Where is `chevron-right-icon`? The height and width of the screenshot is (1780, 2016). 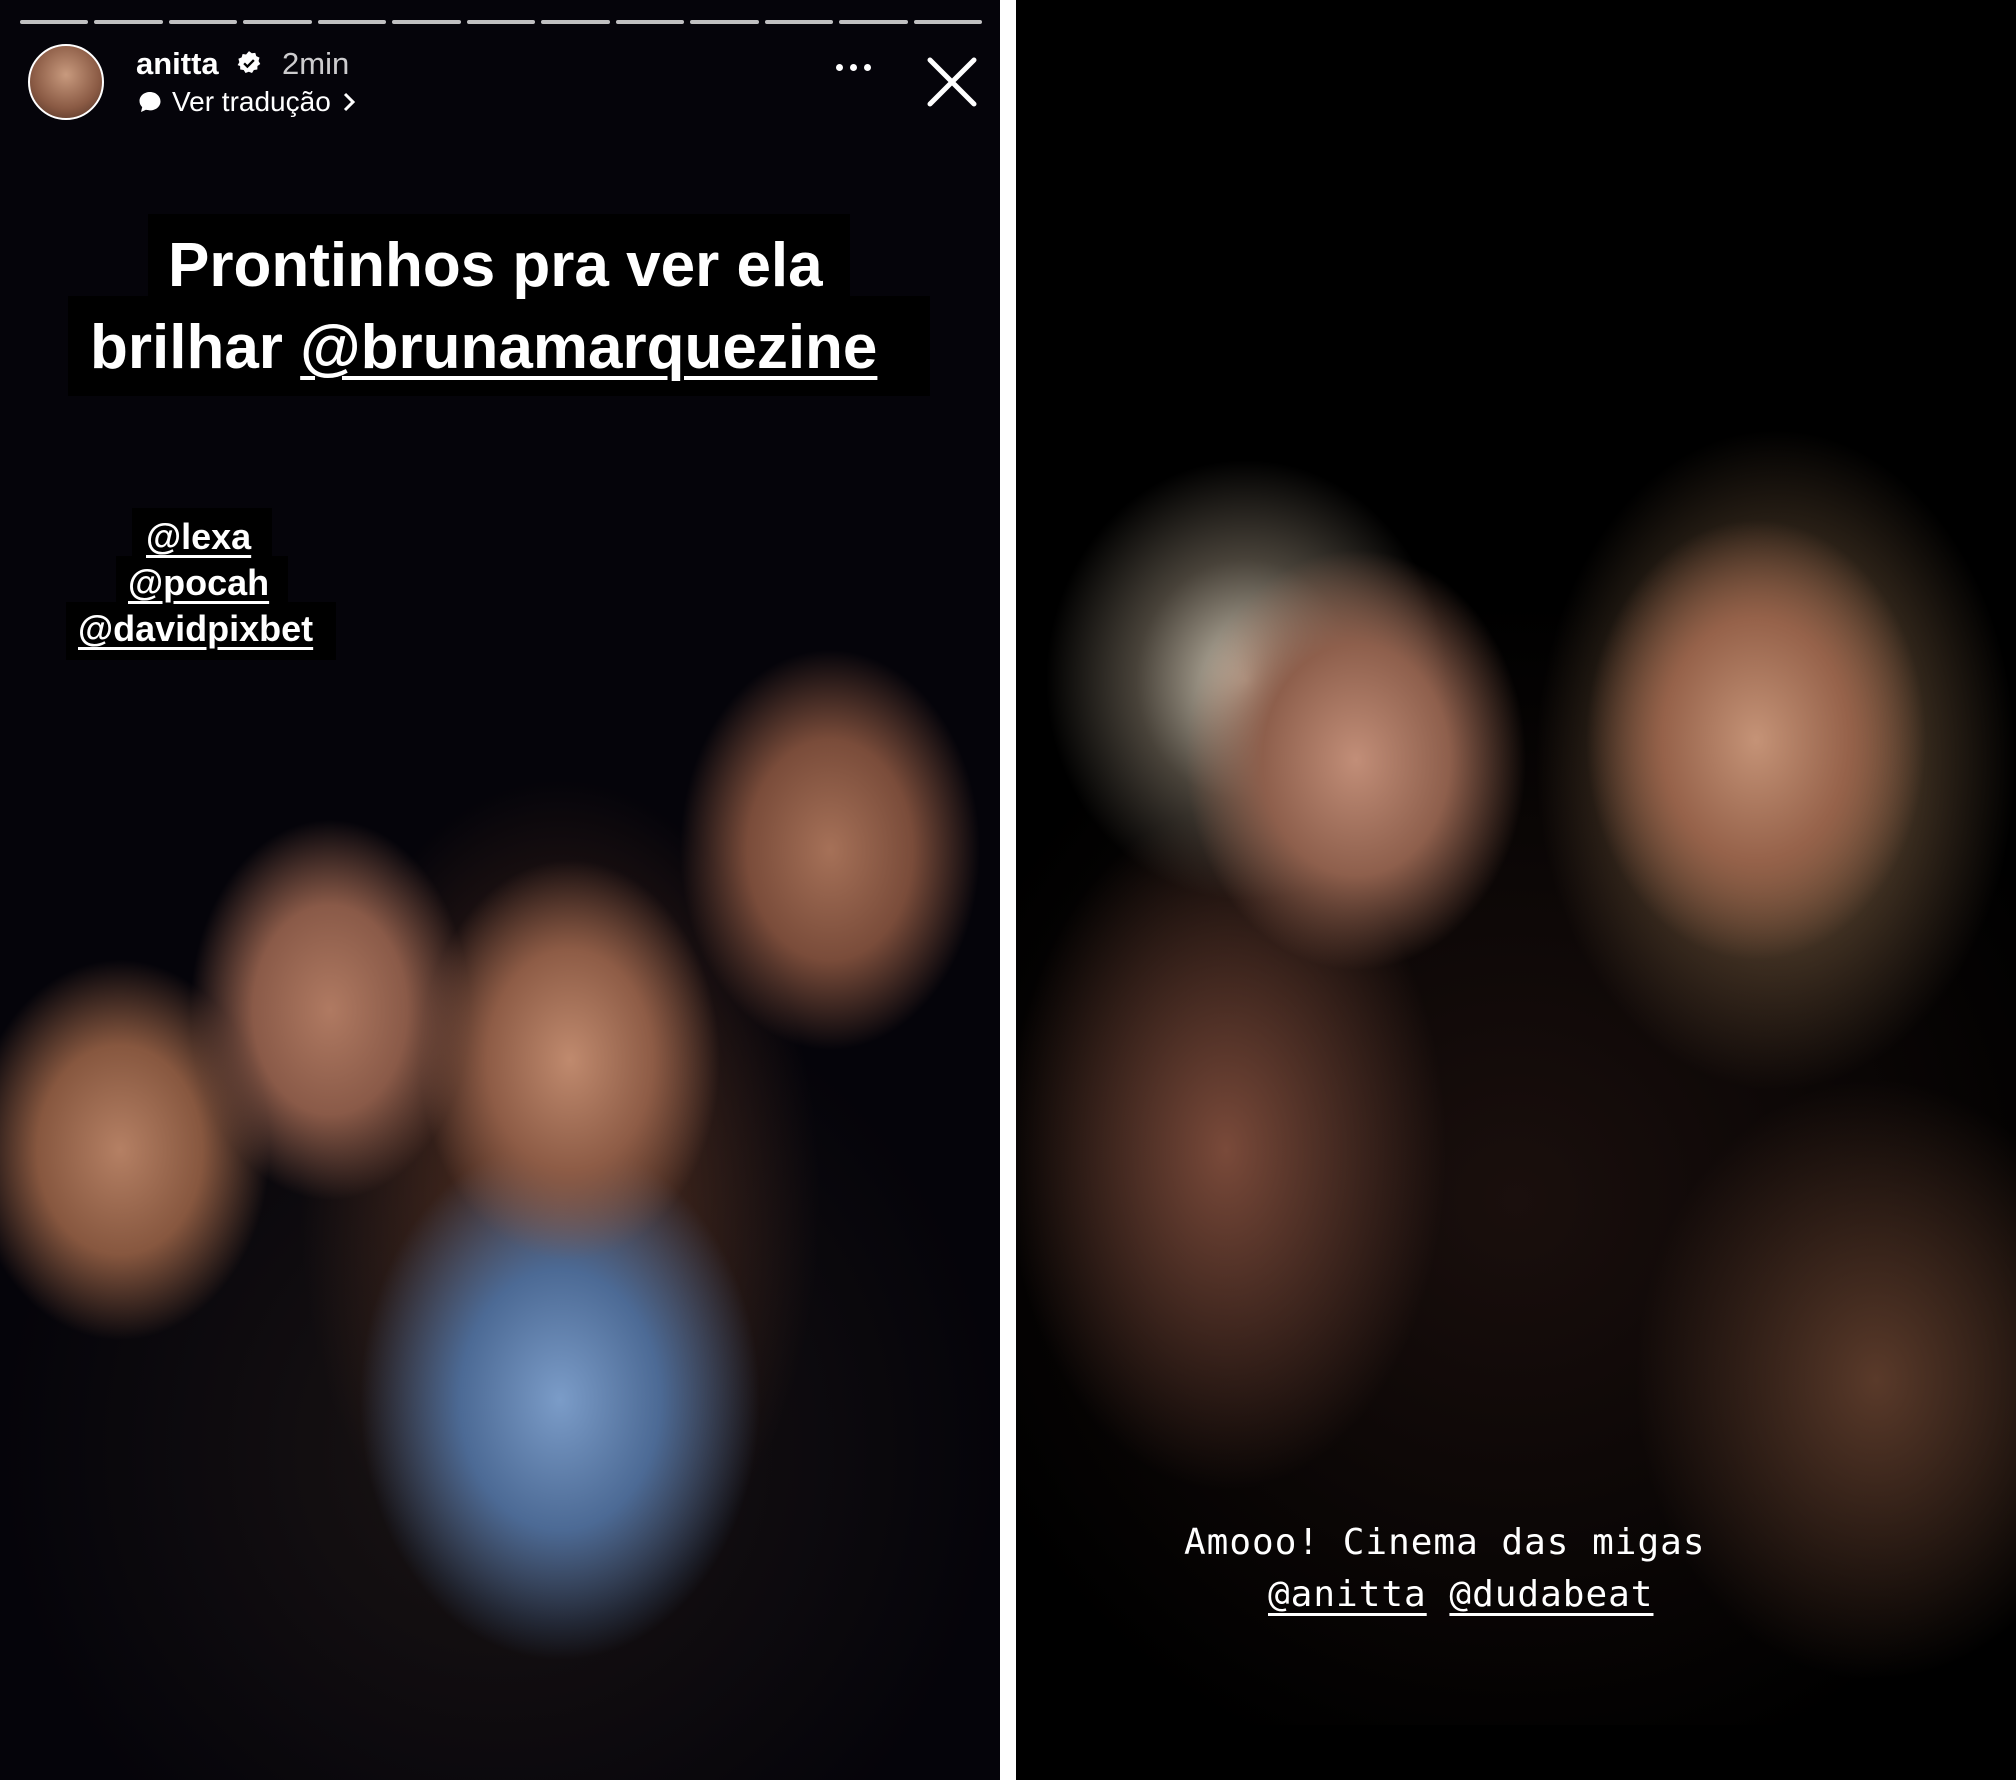 chevron-right-icon is located at coordinates (349, 102).